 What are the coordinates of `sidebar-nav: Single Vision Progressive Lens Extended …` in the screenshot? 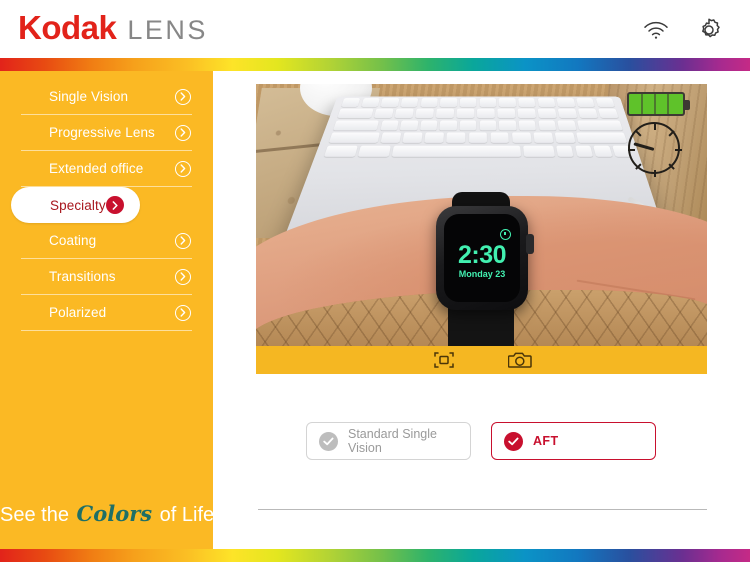 It's located at (106, 205).